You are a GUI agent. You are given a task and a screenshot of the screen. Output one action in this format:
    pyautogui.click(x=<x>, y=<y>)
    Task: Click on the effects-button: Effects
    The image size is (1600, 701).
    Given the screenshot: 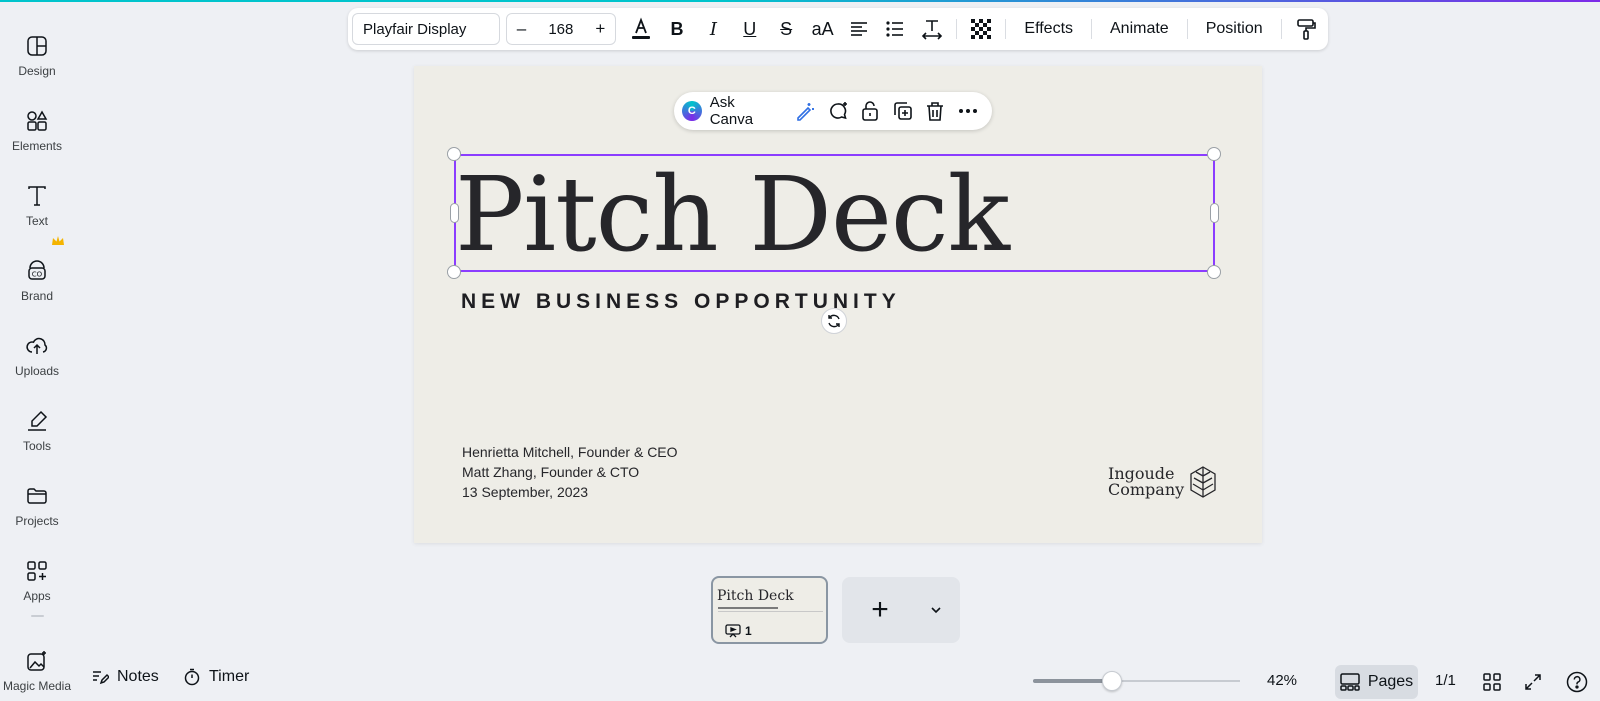 What is the action you would take?
    pyautogui.click(x=1048, y=29)
    